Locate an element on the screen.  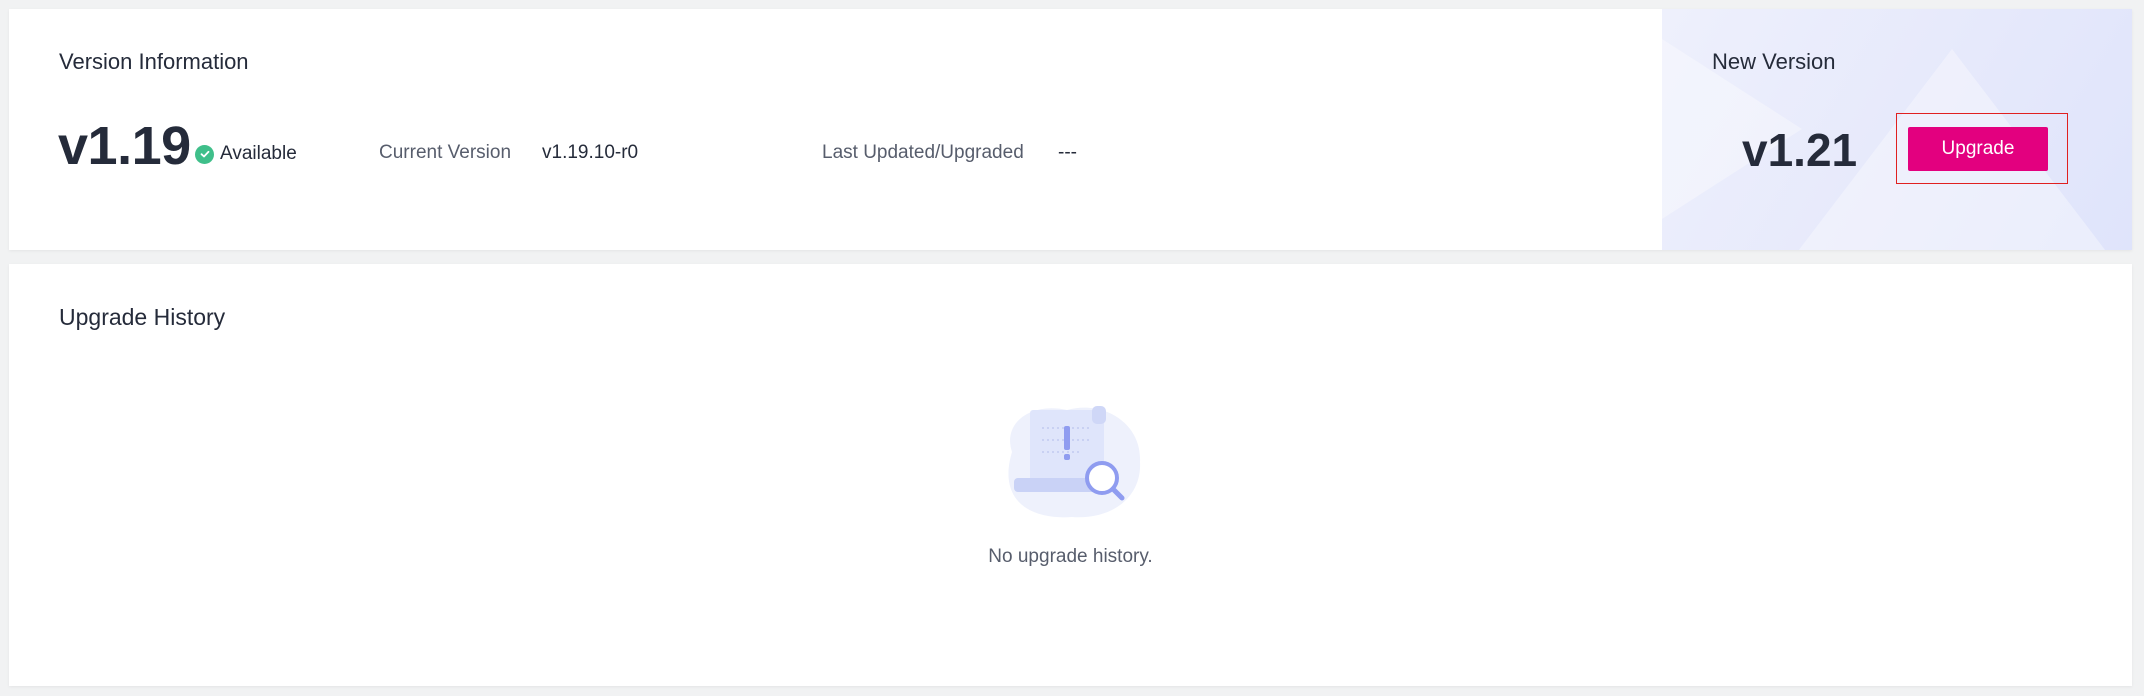
upgrade-history-title: Upgrade History is located at coordinates (142, 317).